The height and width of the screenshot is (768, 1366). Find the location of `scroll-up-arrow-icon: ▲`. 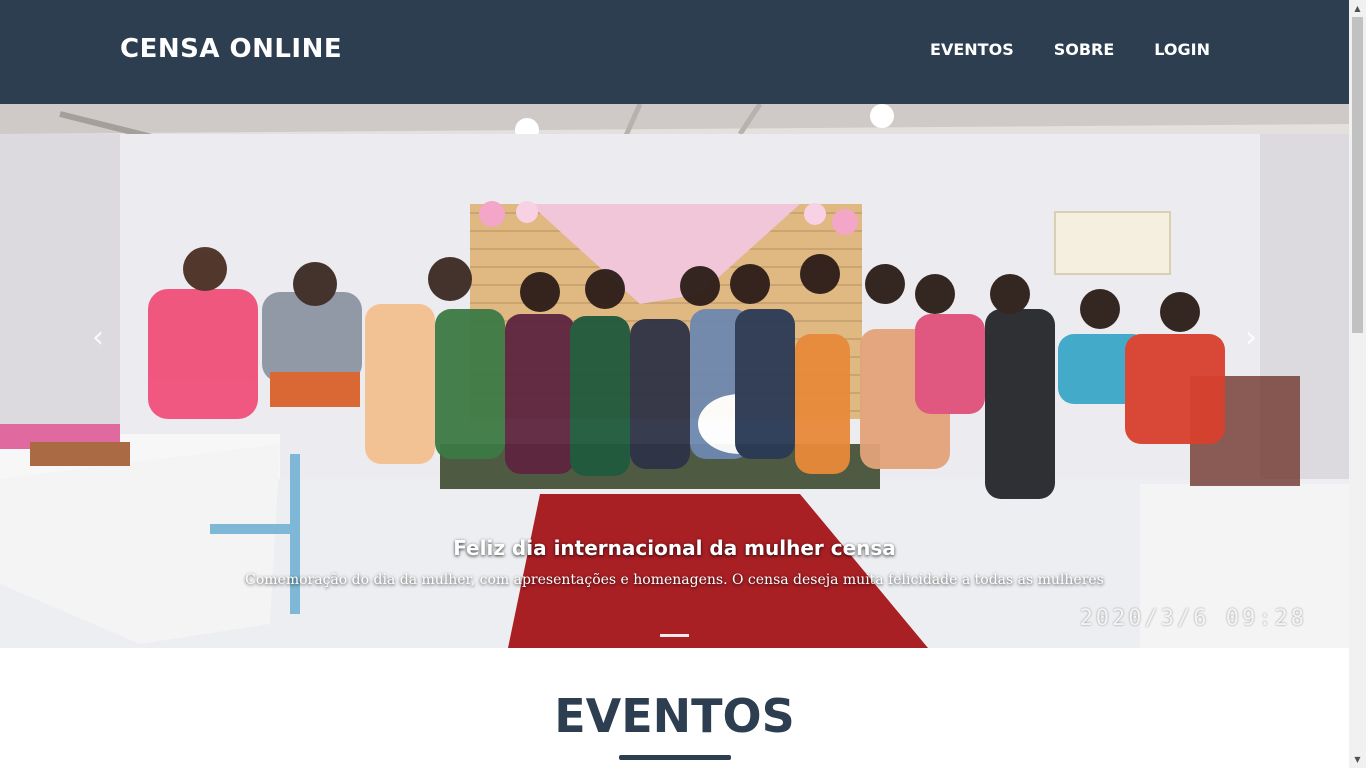

scroll-up-arrow-icon: ▲ is located at coordinates (1357, 8).